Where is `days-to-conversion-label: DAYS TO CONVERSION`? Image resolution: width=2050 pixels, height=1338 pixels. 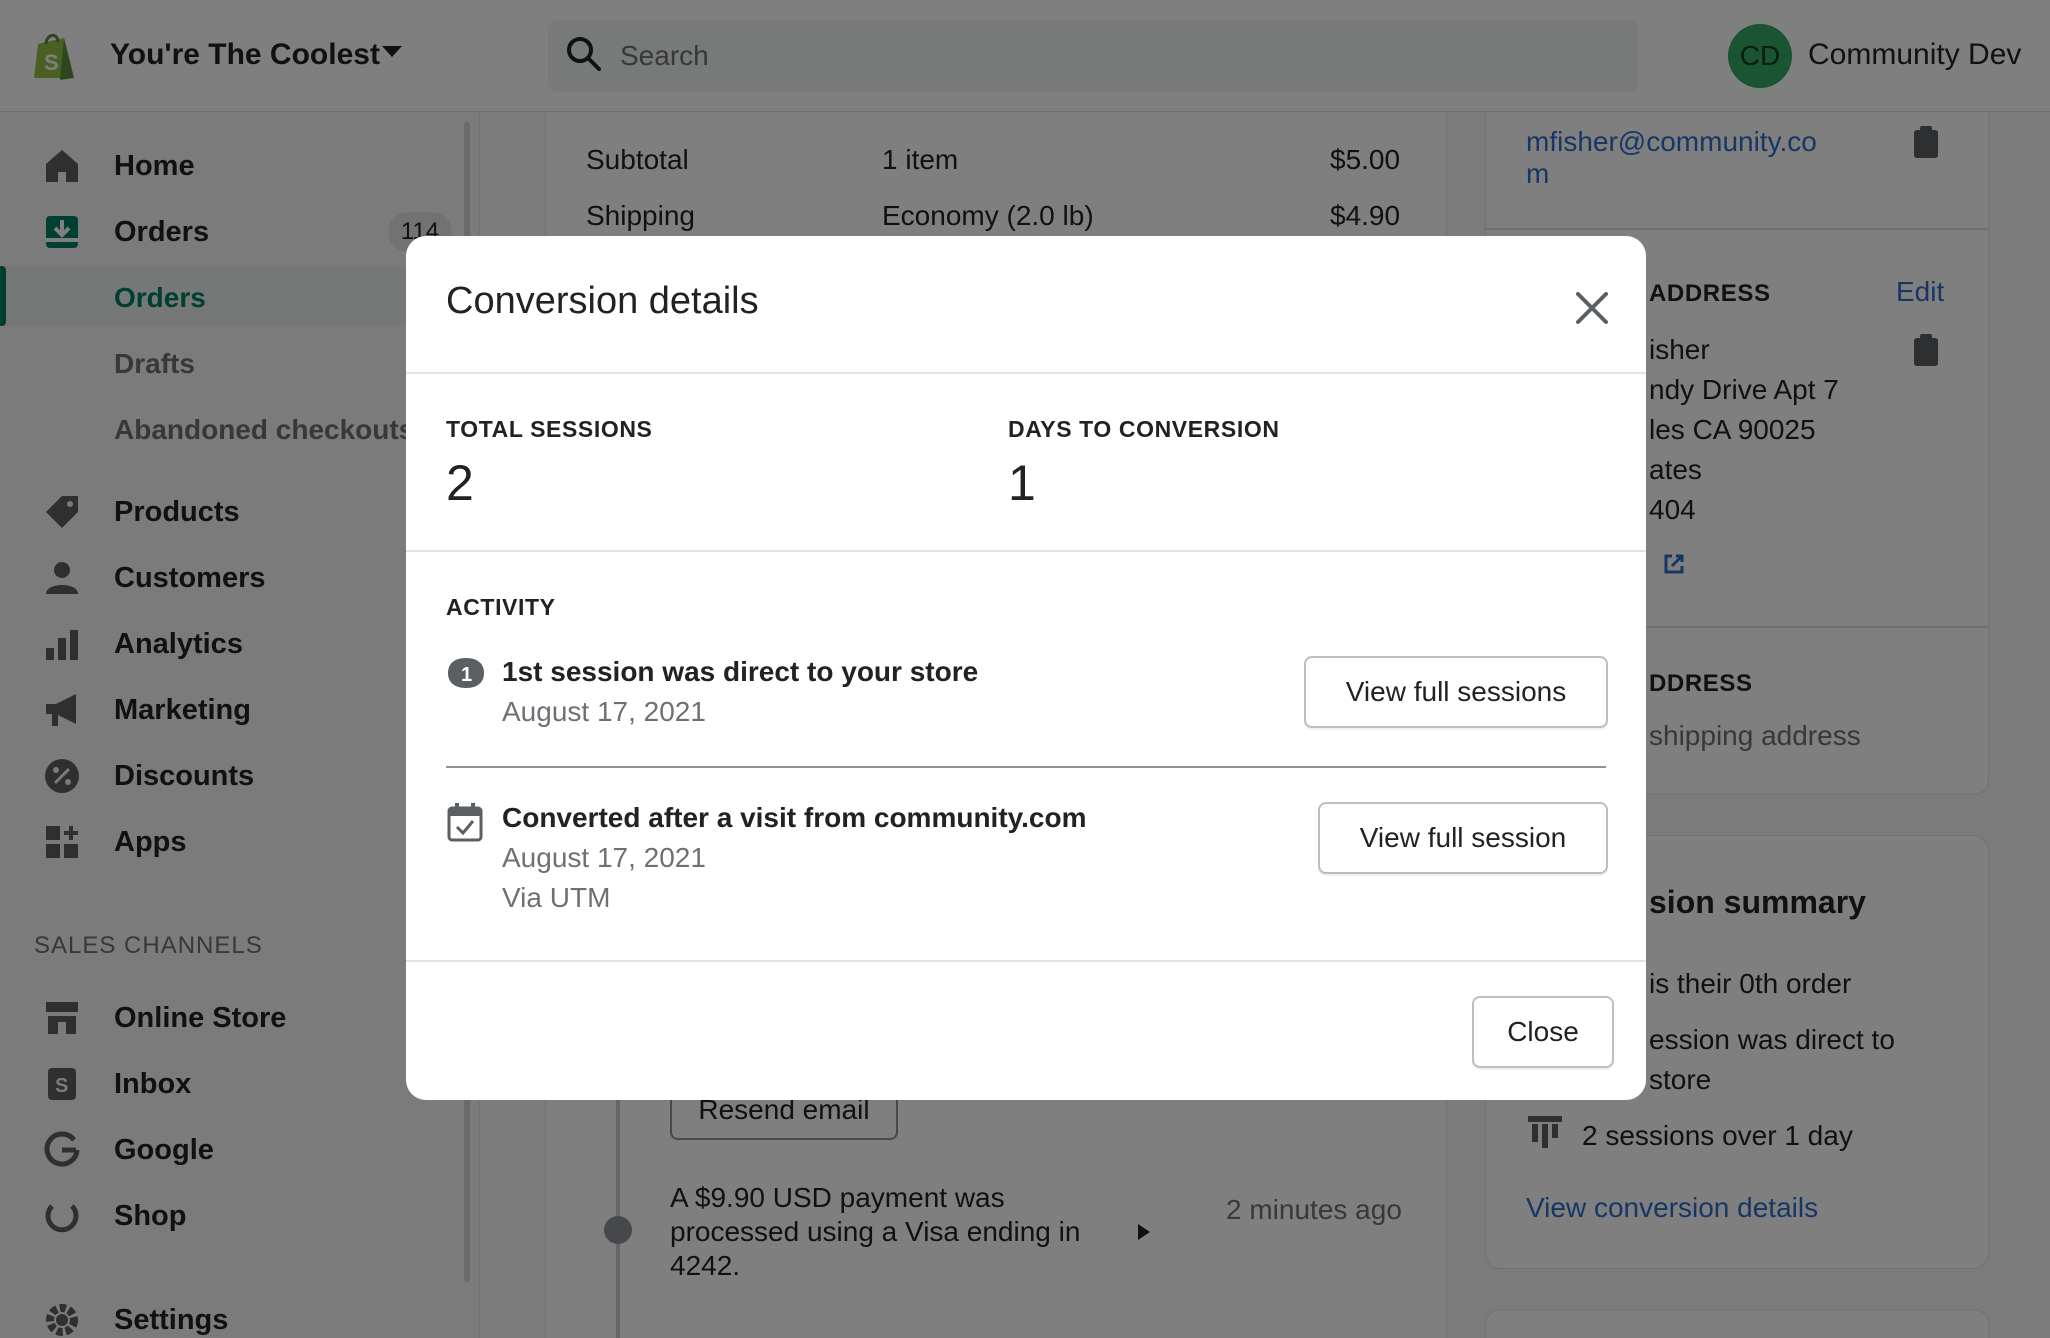 days-to-conversion-label: DAYS TO CONVERSION is located at coordinates (1144, 429).